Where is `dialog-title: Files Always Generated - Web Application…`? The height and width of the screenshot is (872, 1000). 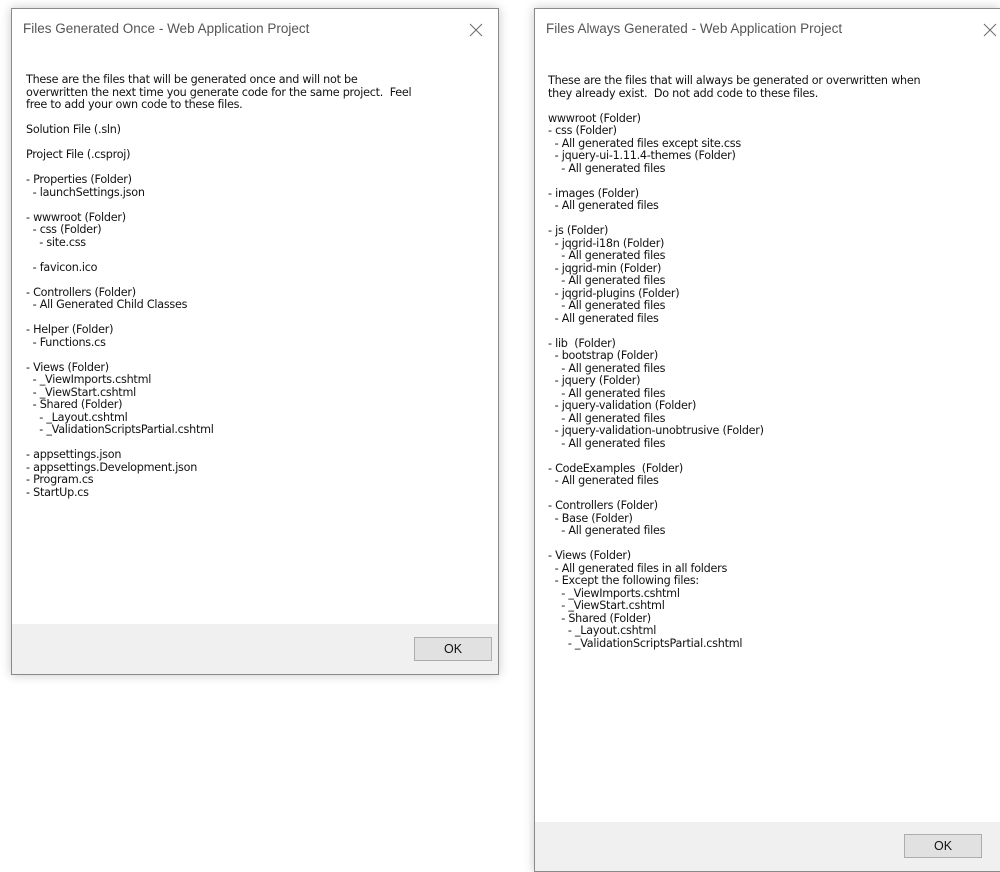 dialog-title: Files Always Generated - Web Application… is located at coordinates (694, 28).